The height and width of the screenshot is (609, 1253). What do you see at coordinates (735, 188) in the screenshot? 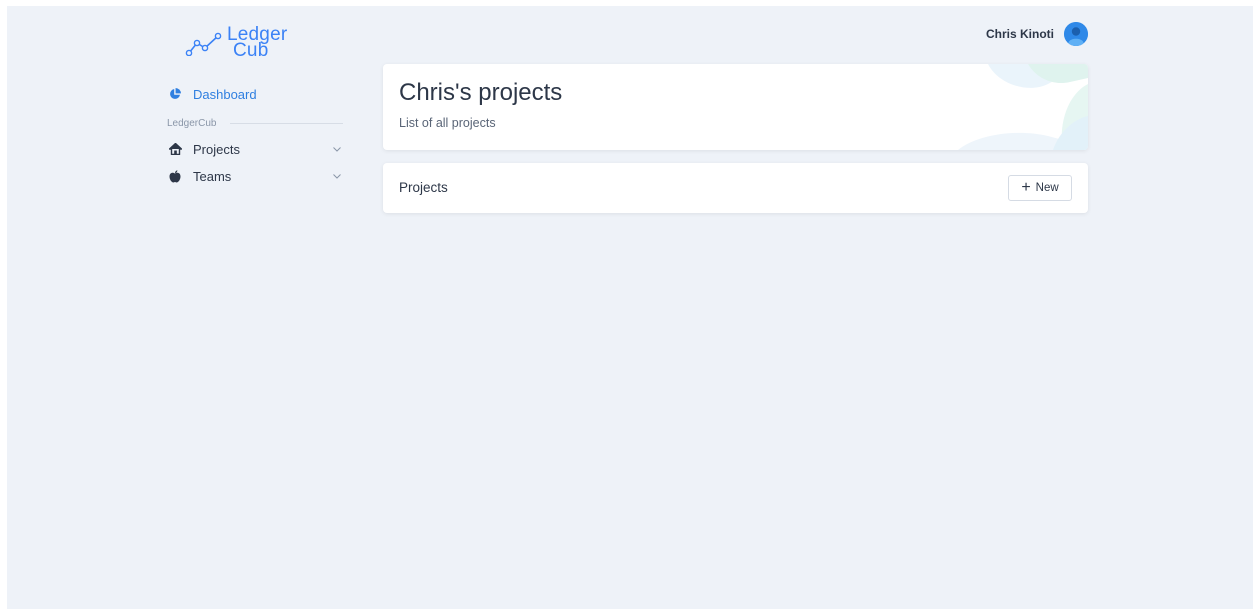
I see `projects-card: Projects + New` at bounding box center [735, 188].